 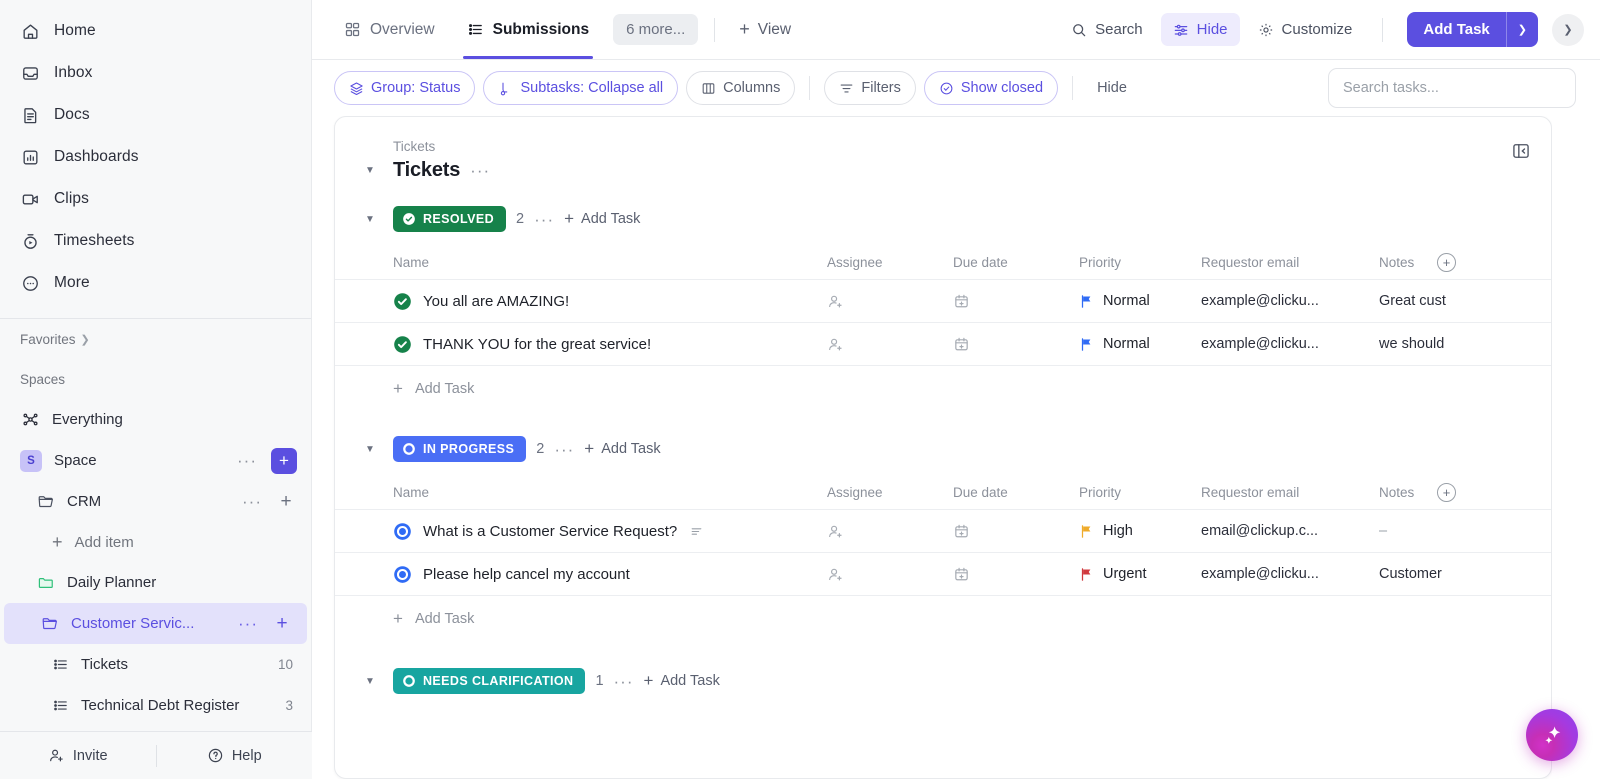 I want to click on status-badge: IN PROGRESS, so click(x=460, y=449).